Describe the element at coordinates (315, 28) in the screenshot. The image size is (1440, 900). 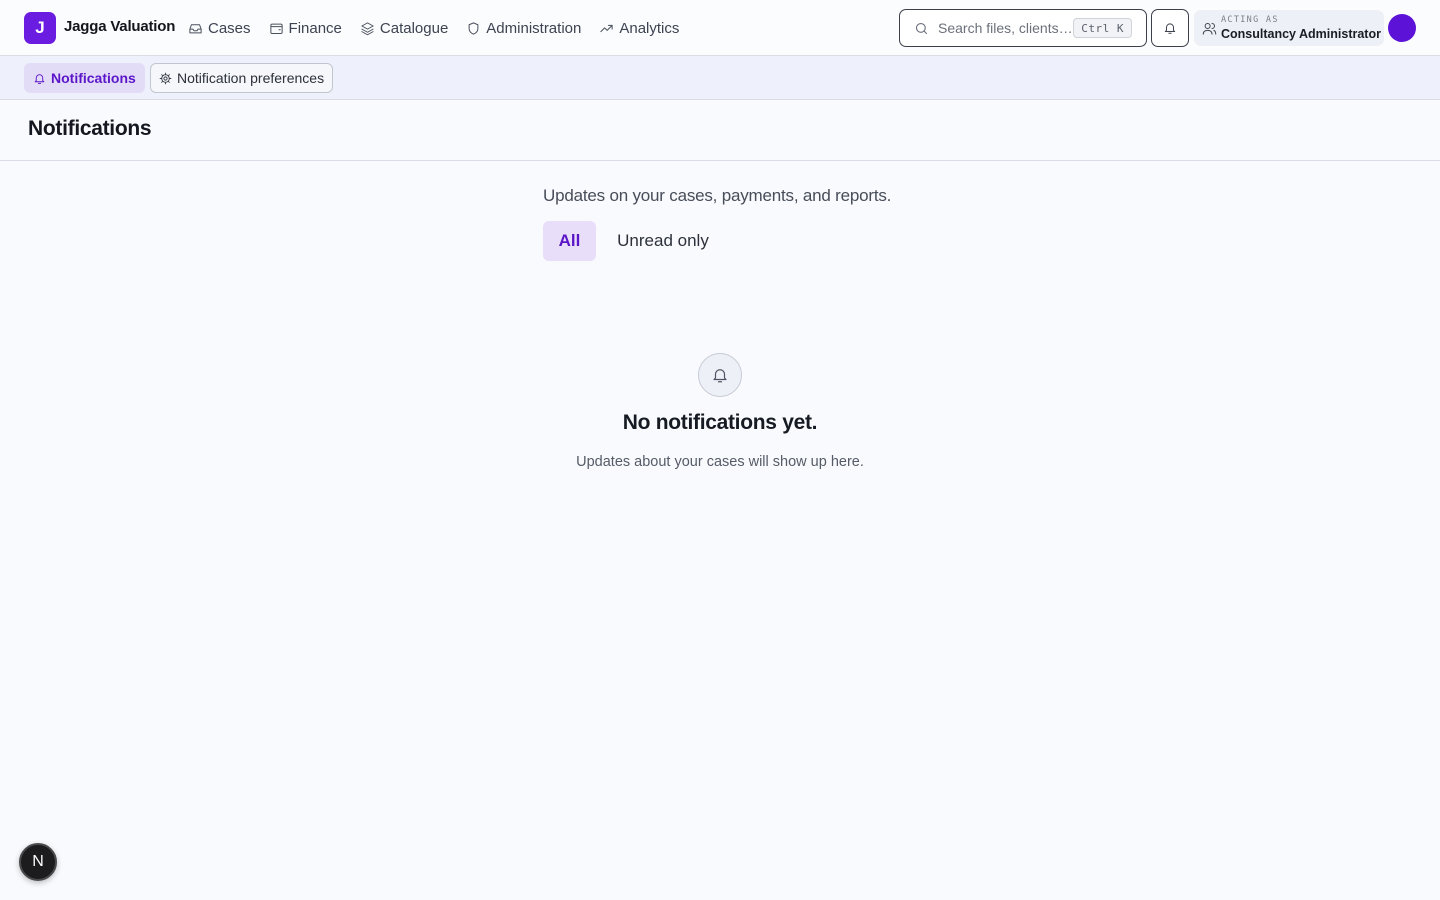
I see `nav-label: Finance` at that location.